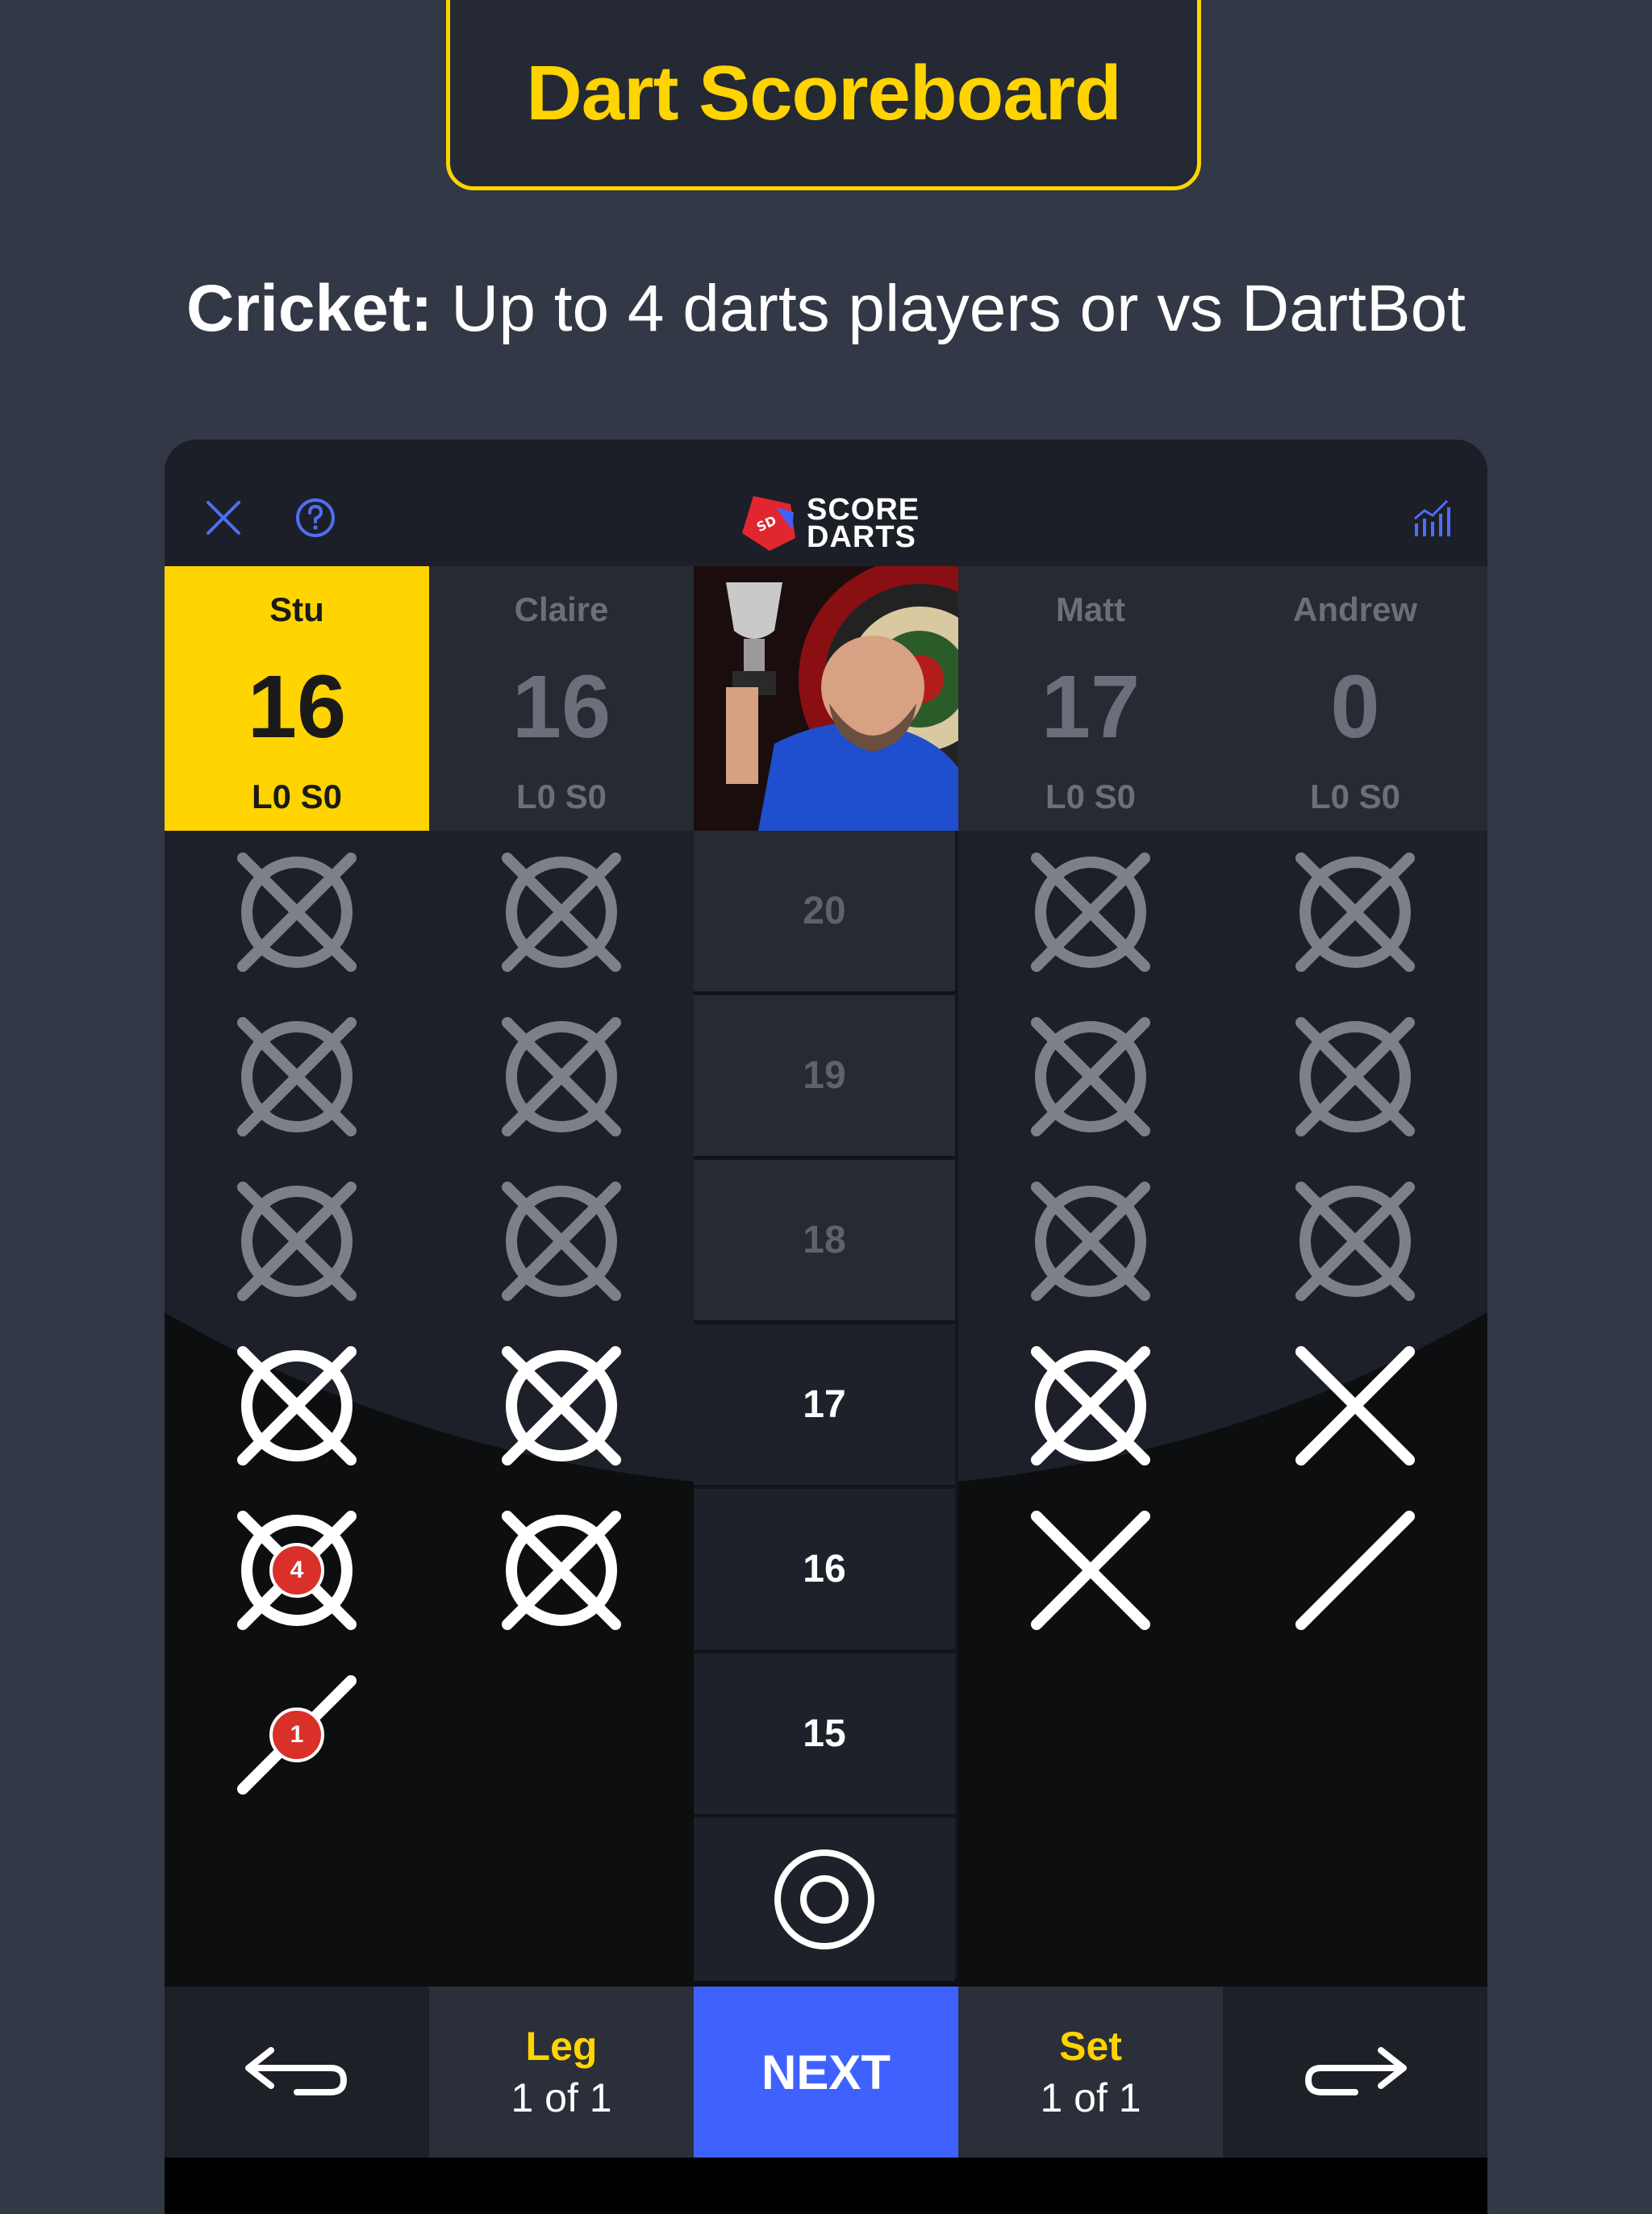  I want to click on target-20: 20, so click(824, 912).